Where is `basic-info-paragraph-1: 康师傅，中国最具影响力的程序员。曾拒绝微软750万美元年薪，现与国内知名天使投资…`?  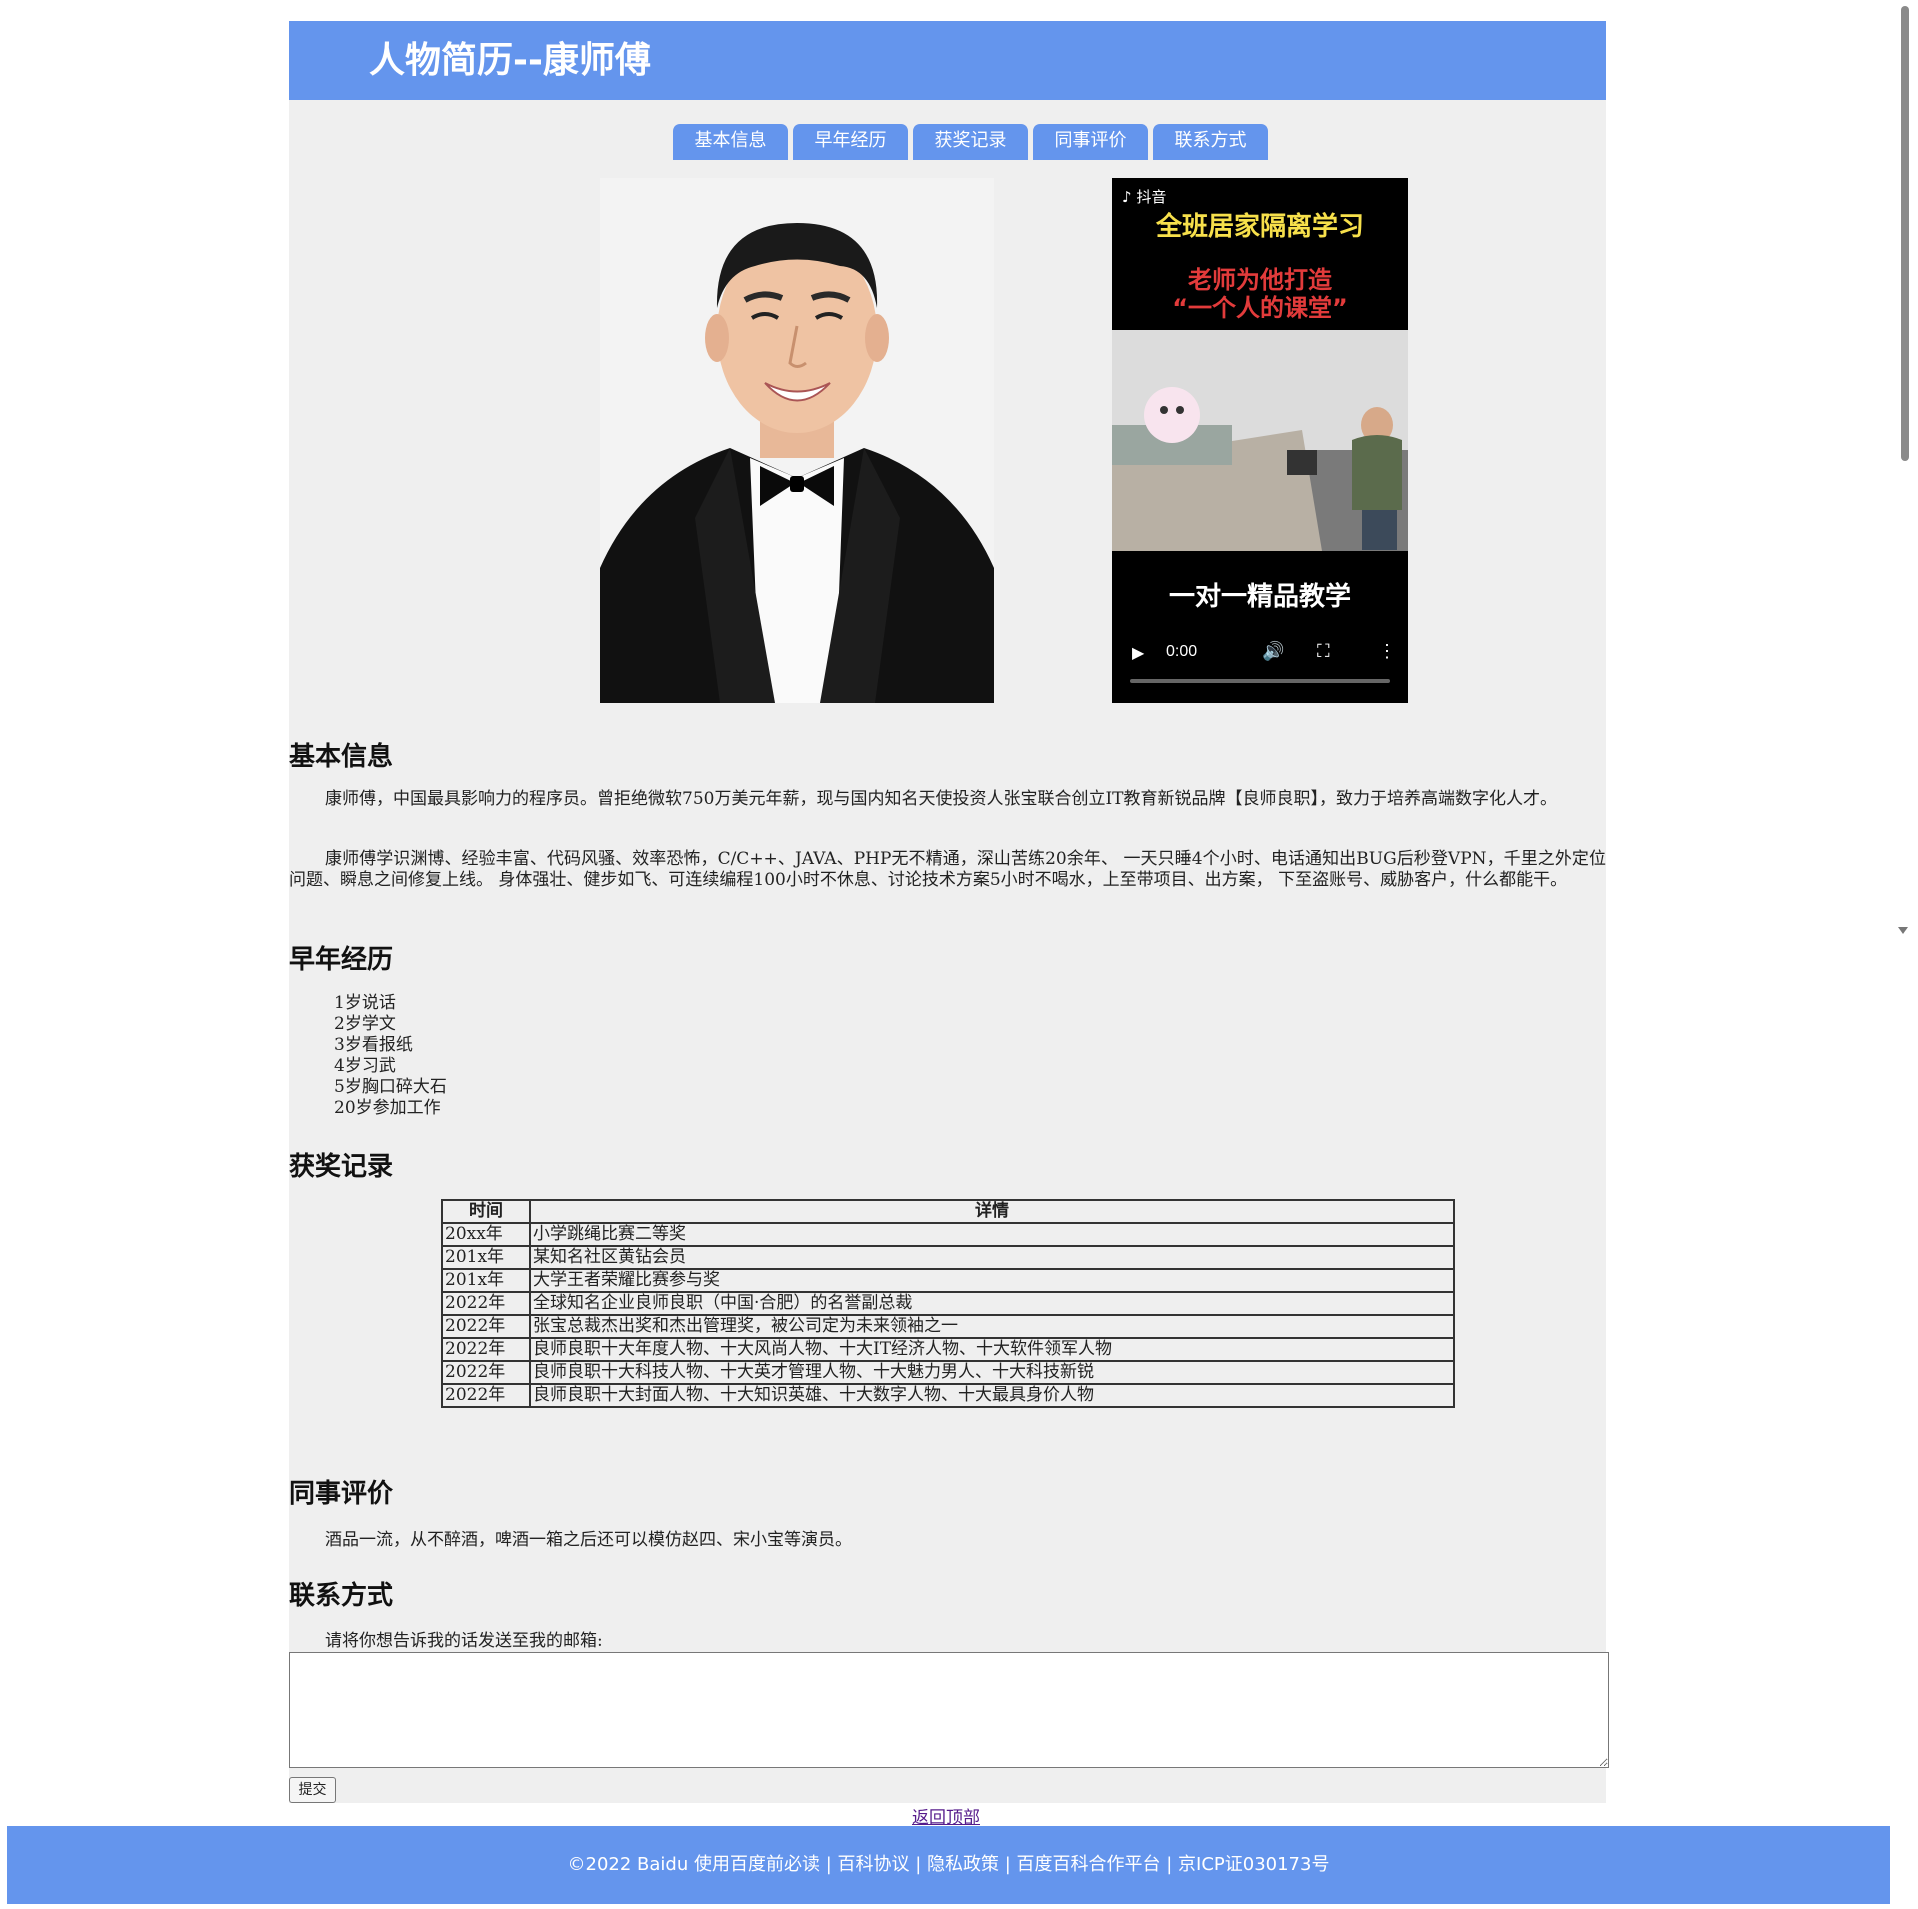 basic-info-paragraph-1: 康师傅，中国最具影响力的程序员。曾拒绝微软750万美元年薪，现与国内知名天使投资… is located at coordinates (941, 799).